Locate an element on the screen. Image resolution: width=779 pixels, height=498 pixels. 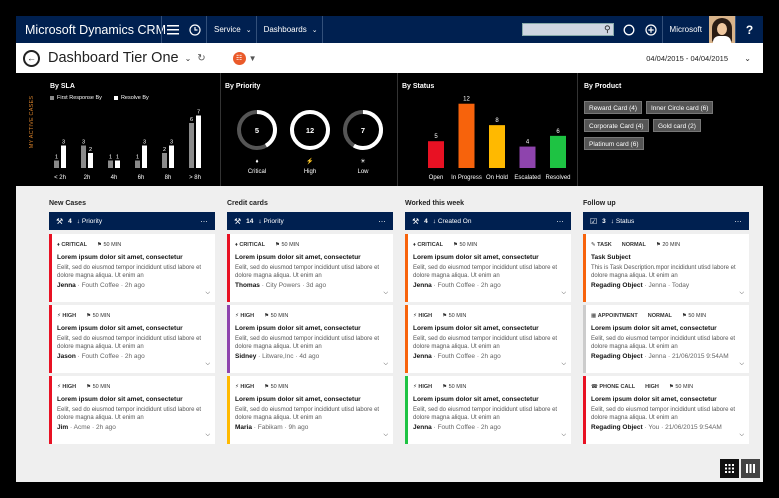
grid-view-icon is located at coordinates (729, 468).